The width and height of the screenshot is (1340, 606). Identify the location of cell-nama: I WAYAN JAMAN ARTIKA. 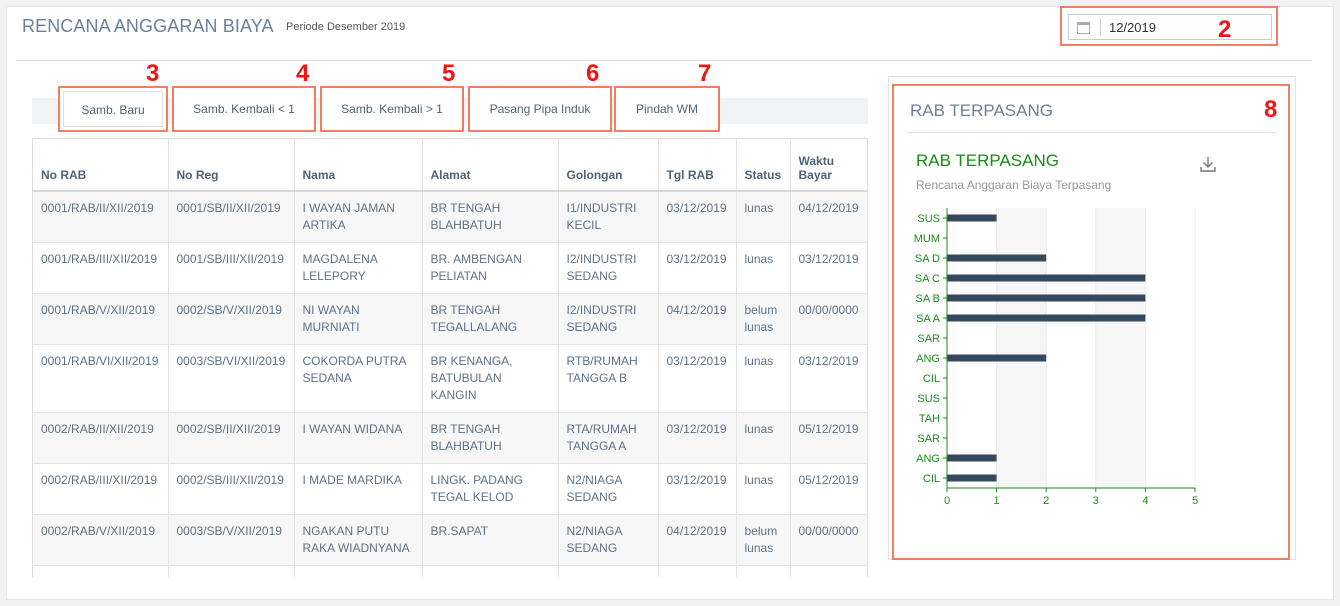
(358, 217).